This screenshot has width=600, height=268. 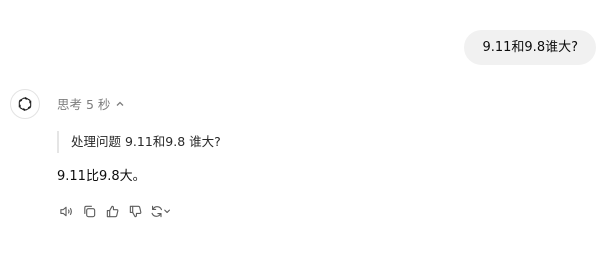 I want to click on assistant-answer: 9.11比9.8大。, so click(x=101, y=176).